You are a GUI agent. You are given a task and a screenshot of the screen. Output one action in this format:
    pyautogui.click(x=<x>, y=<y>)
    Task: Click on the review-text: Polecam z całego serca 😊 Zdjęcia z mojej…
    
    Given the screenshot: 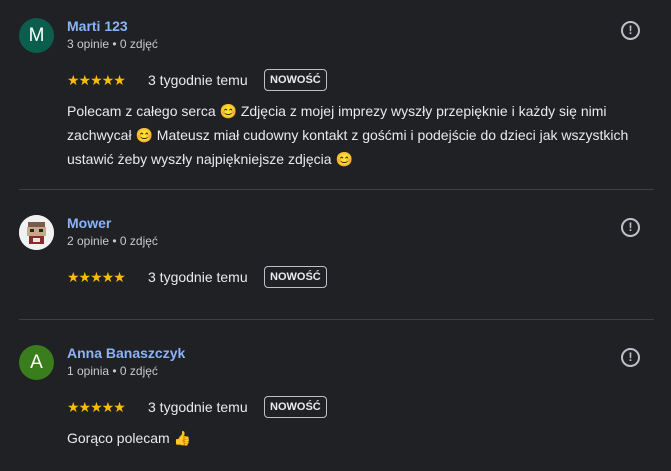 What is the action you would take?
    pyautogui.click(x=348, y=135)
    